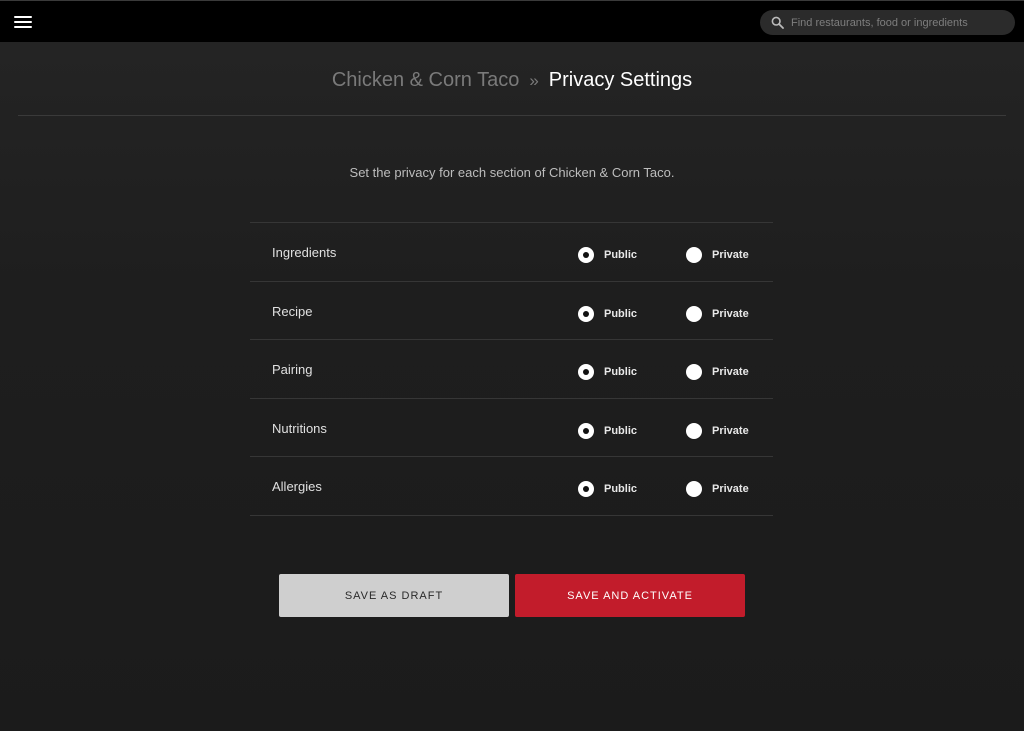 This screenshot has height=731, width=1024. I want to click on privacy-row: Ingredients Public Private, so click(511, 252).